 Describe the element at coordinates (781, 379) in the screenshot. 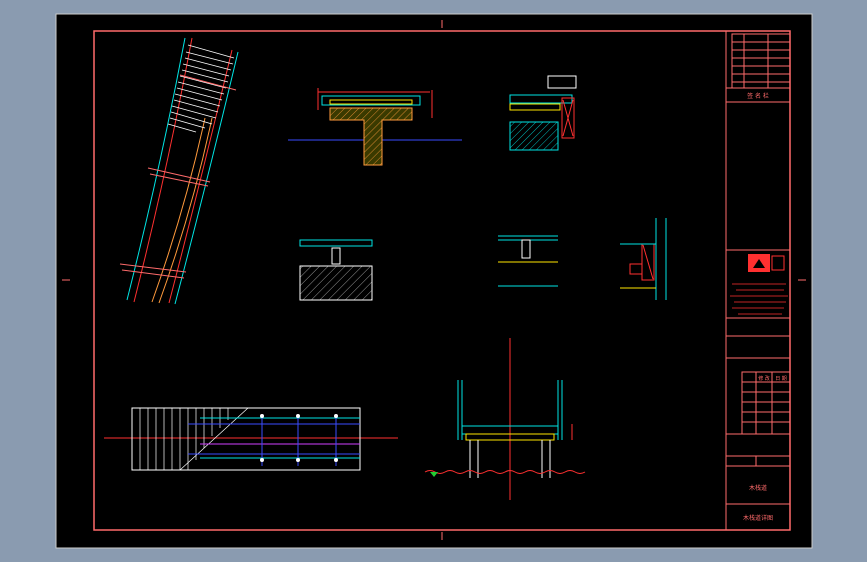

I see `revision-header-b: 日 期` at that location.